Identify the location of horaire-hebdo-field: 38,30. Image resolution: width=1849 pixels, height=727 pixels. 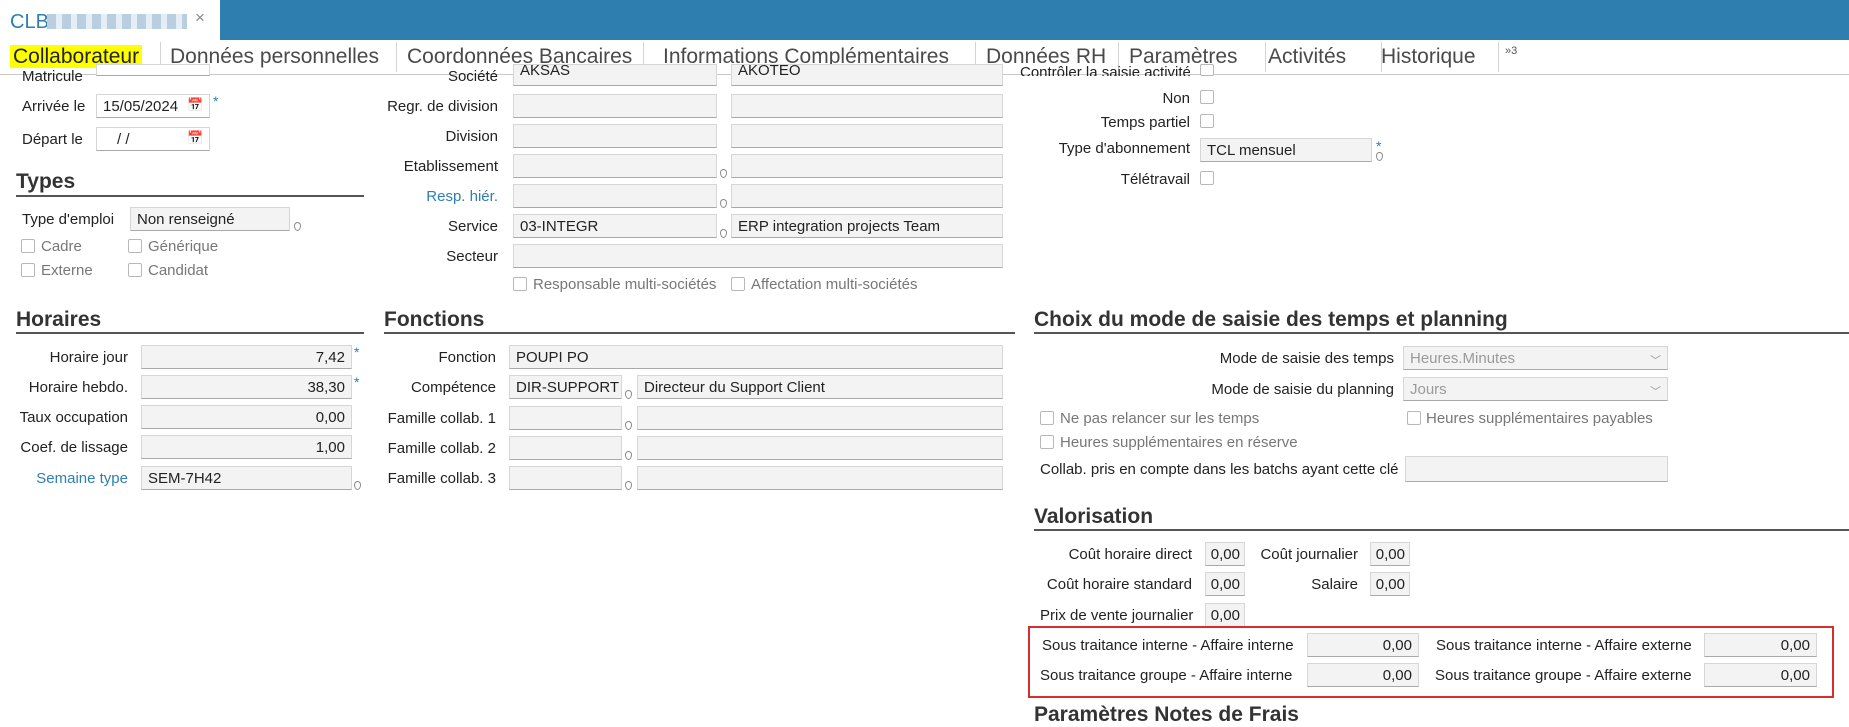
(246, 387).